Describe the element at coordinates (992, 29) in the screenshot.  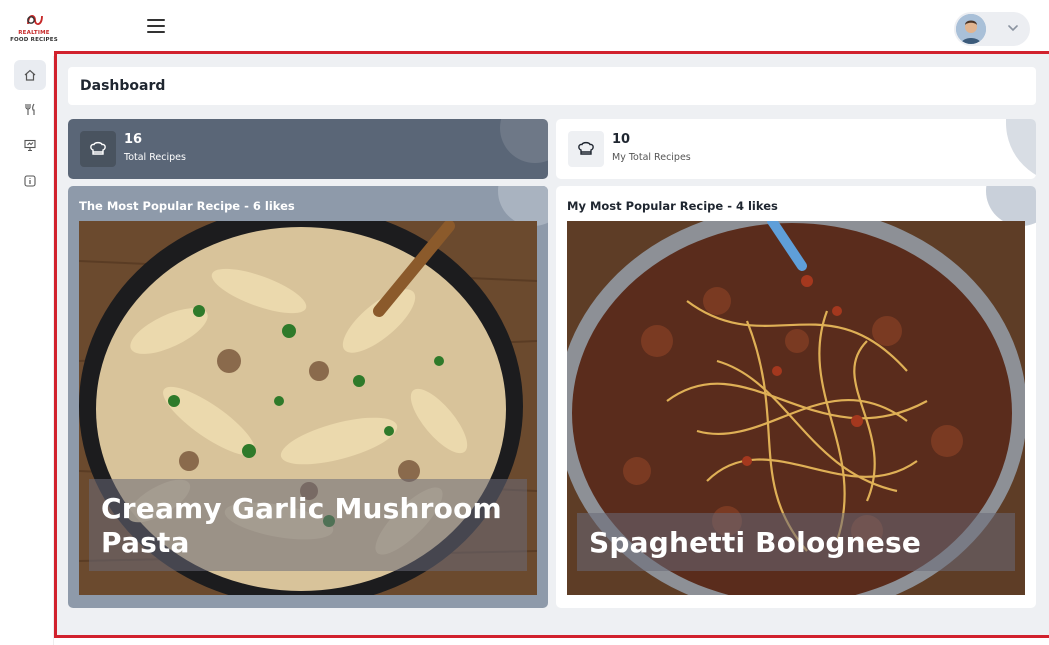
I see `user-menu-button` at that location.